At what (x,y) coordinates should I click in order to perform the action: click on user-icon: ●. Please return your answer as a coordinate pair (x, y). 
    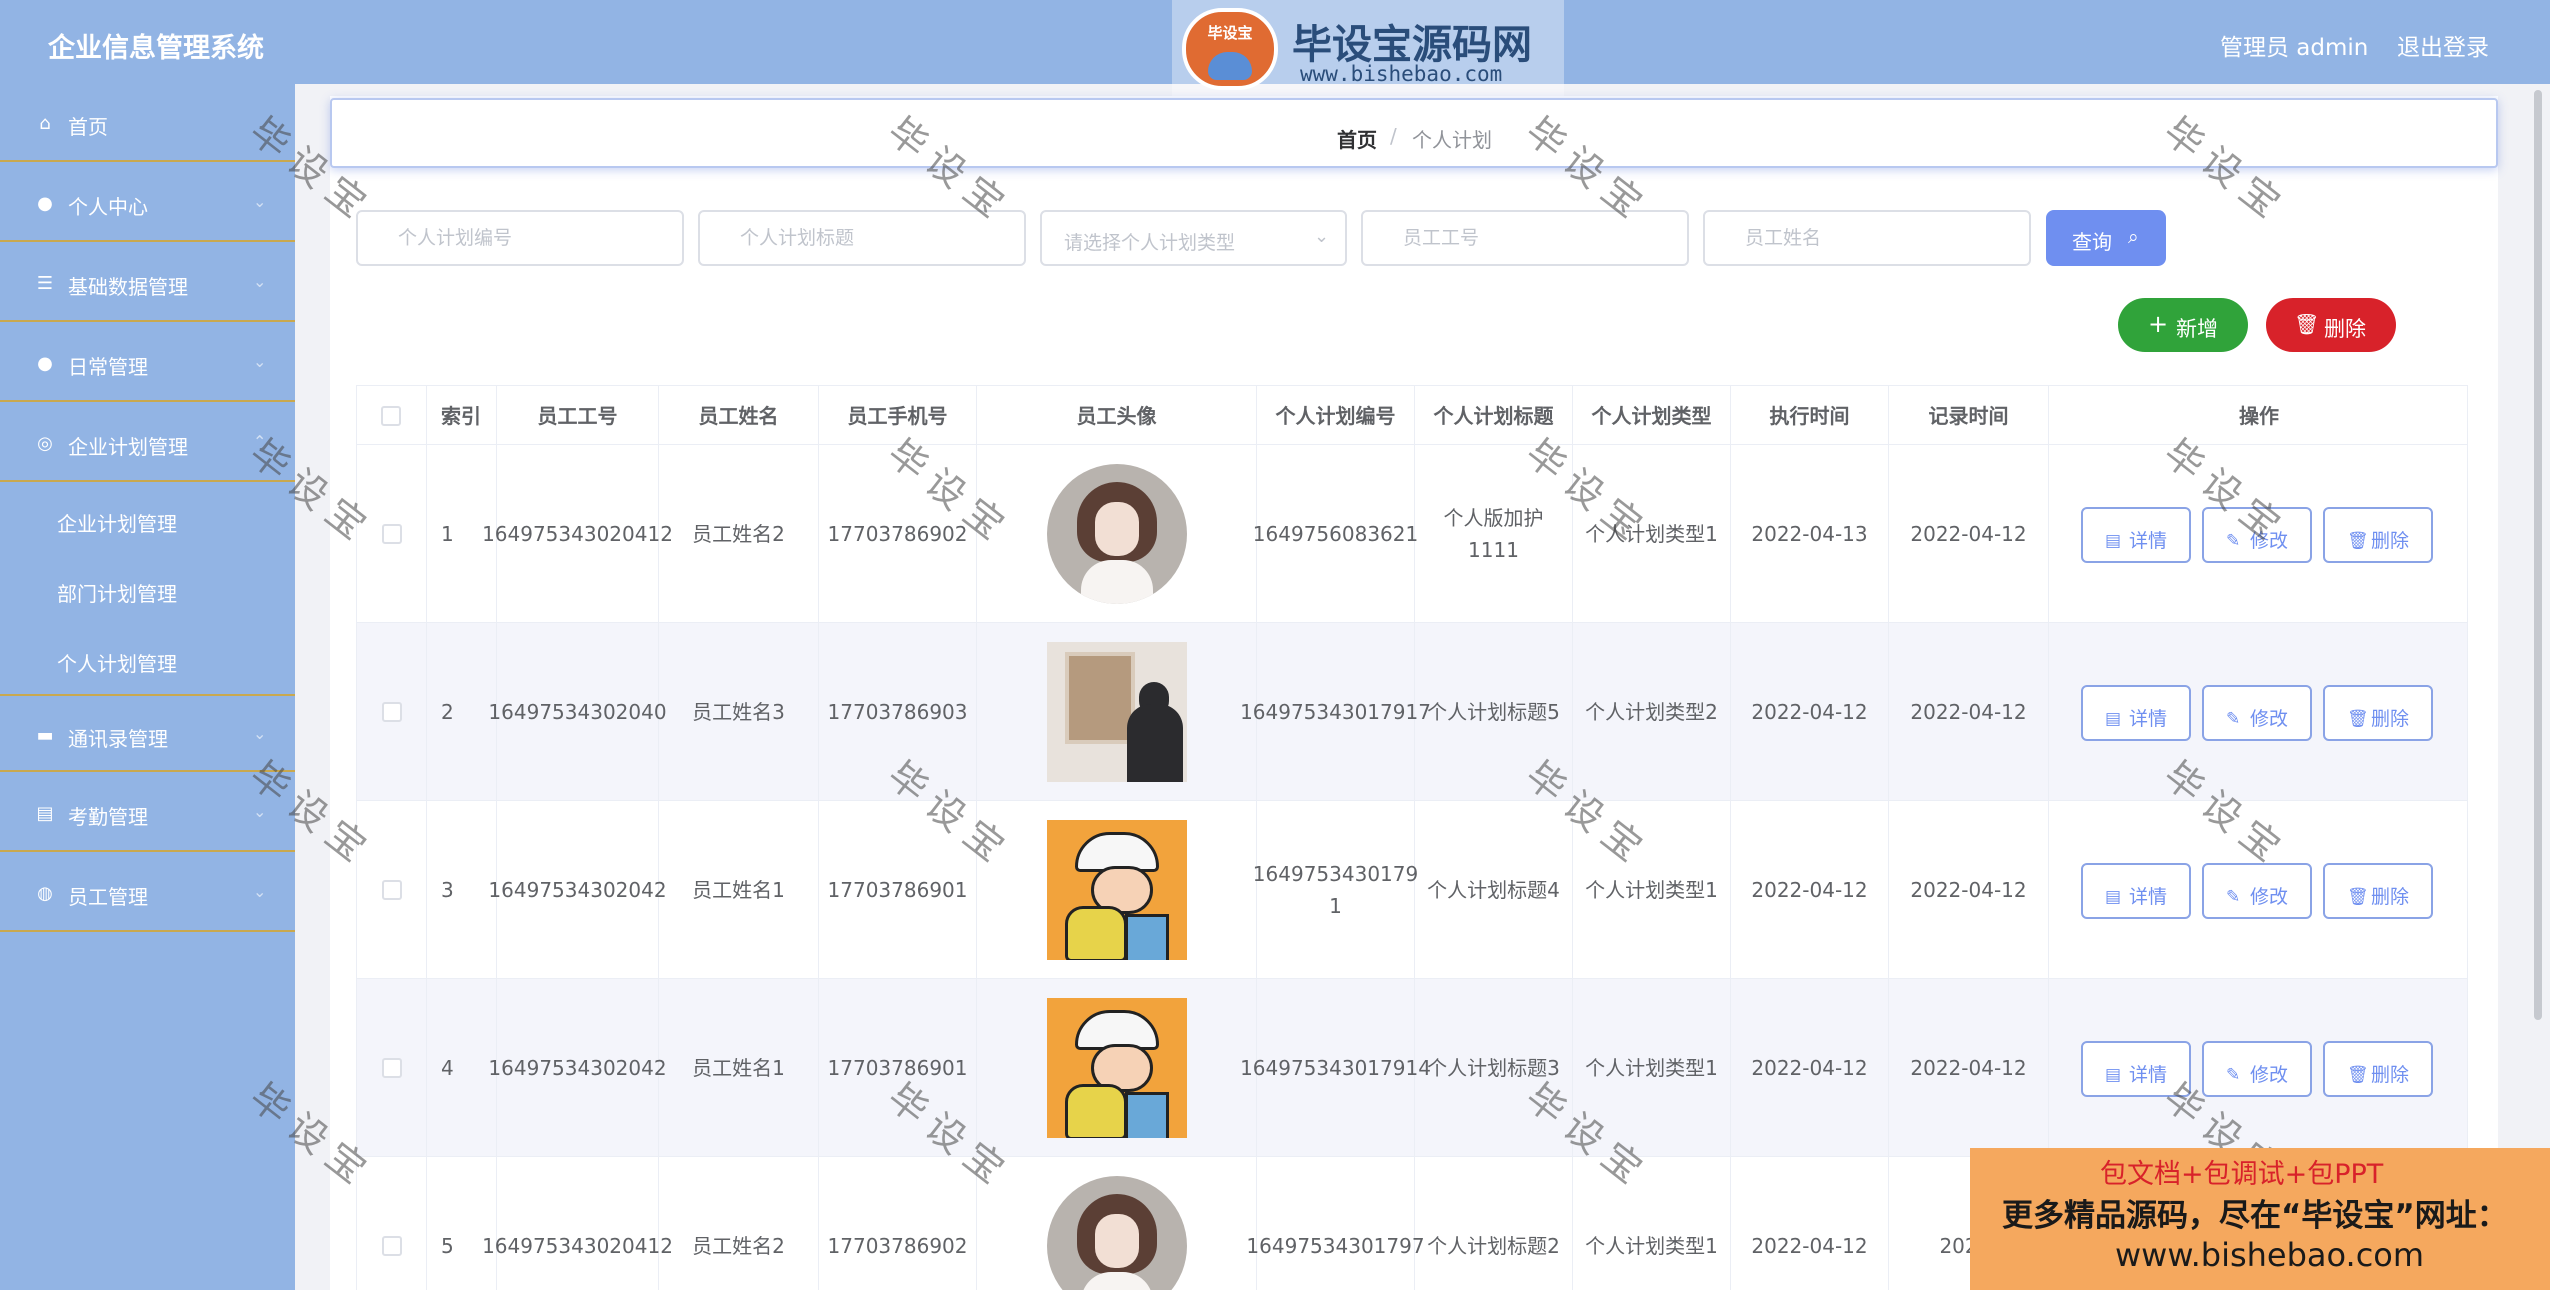
    Looking at the image, I should click on (45, 203).